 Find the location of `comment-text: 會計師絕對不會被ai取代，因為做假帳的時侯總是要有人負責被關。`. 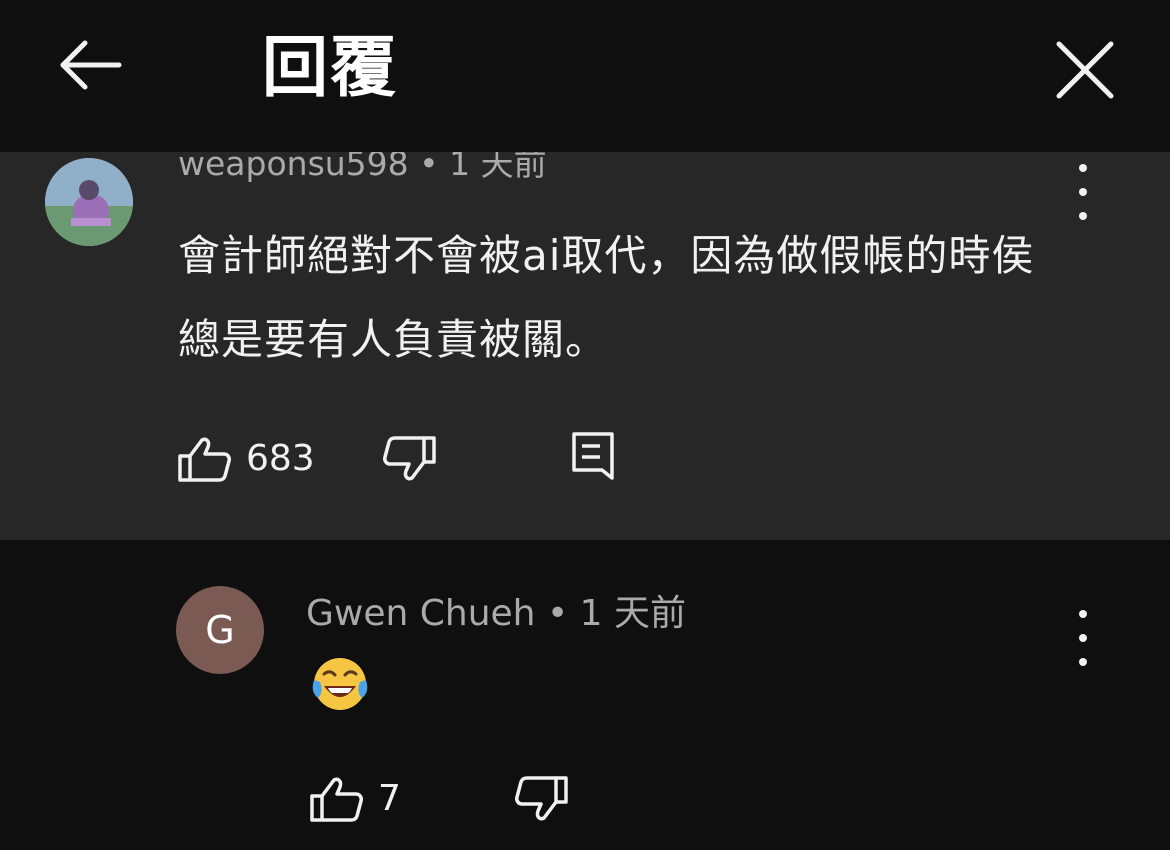

comment-text: 會計師絕對不會被ai取代，因為做假帳的時侯總是要有人負責被關。 is located at coordinates (606, 297).